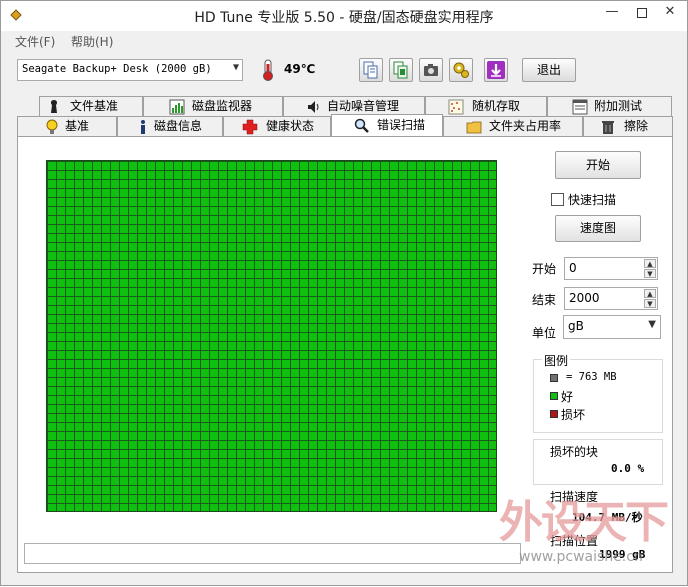 Image resolution: width=688 pixels, height=587 pixels. Describe the element at coordinates (313, 107) in the screenshot. I see `speaker-icon` at that location.